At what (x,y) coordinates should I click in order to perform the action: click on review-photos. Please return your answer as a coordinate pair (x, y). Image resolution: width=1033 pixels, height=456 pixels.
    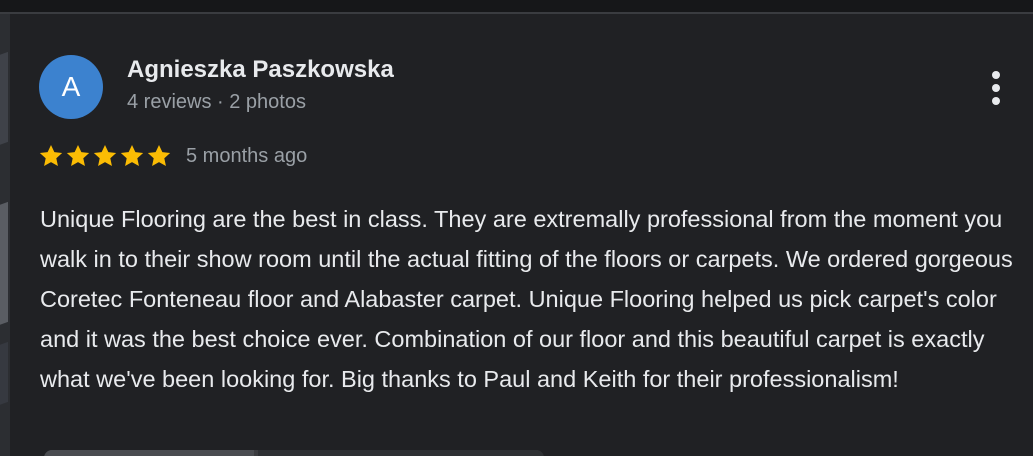
    Looking at the image, I should click on (294, 453).